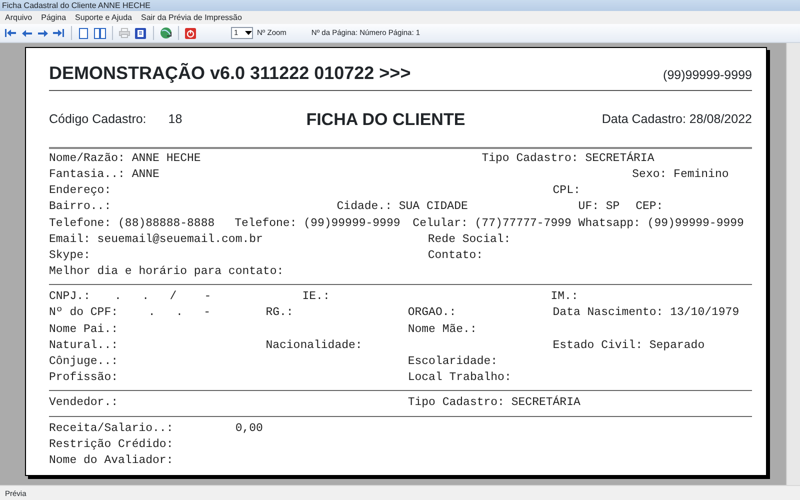  Describe the element at coordinates (599, 207) in the screenshot. I see `field-text: UF: SP` at that location.